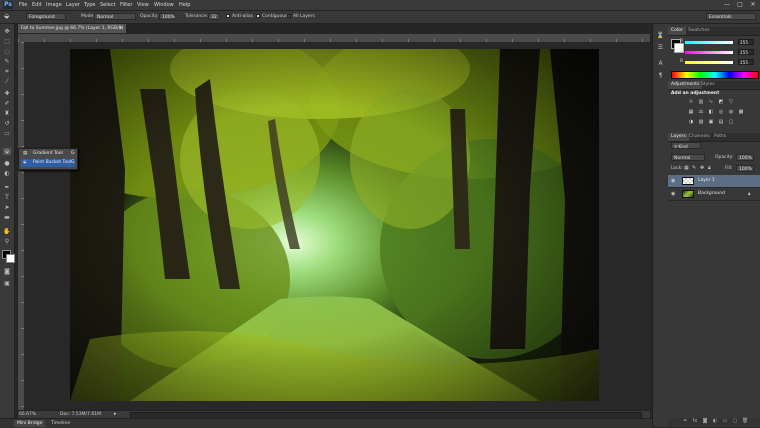 Image resolution: width=760 pixels, height=428 pixels. Describe the element at coordinates (715, 421) in the screenshot. I see `new-adjustment-layer-icon: ◐` at that location.